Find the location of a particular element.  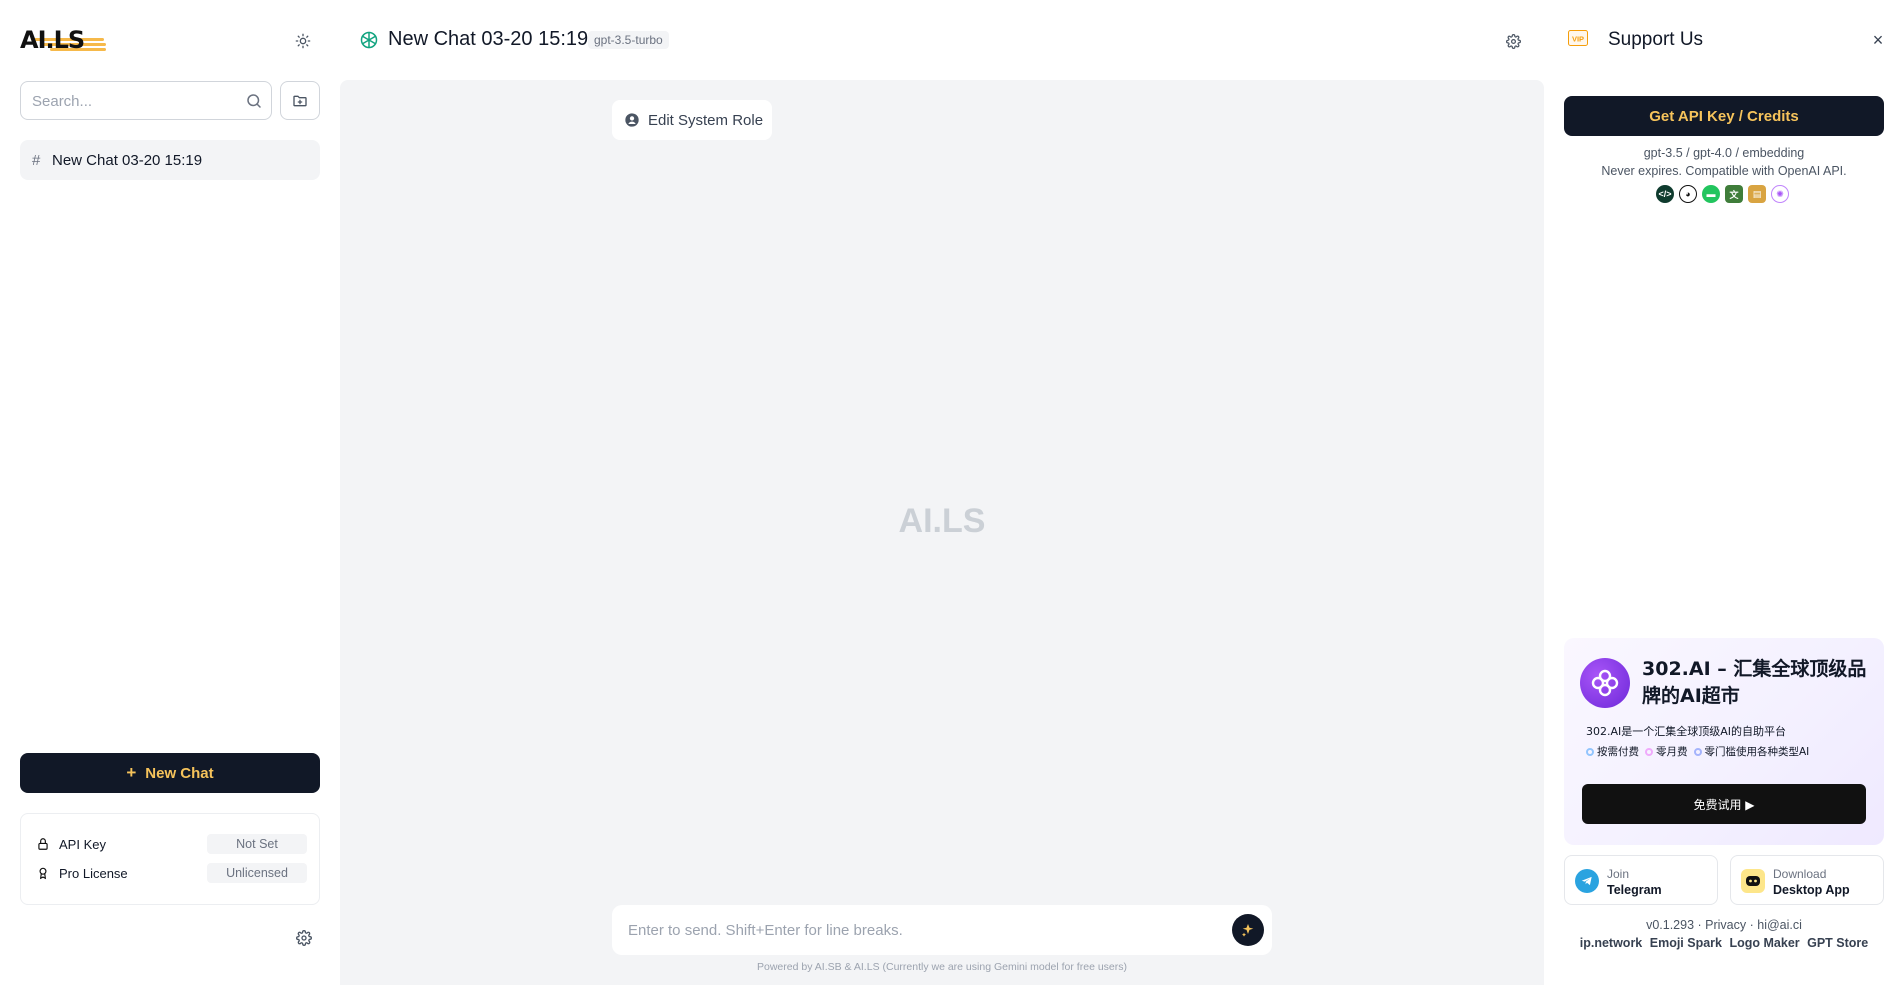

free-trial-button: 免费试用 ▶ is located at coordinates (1724, 804).